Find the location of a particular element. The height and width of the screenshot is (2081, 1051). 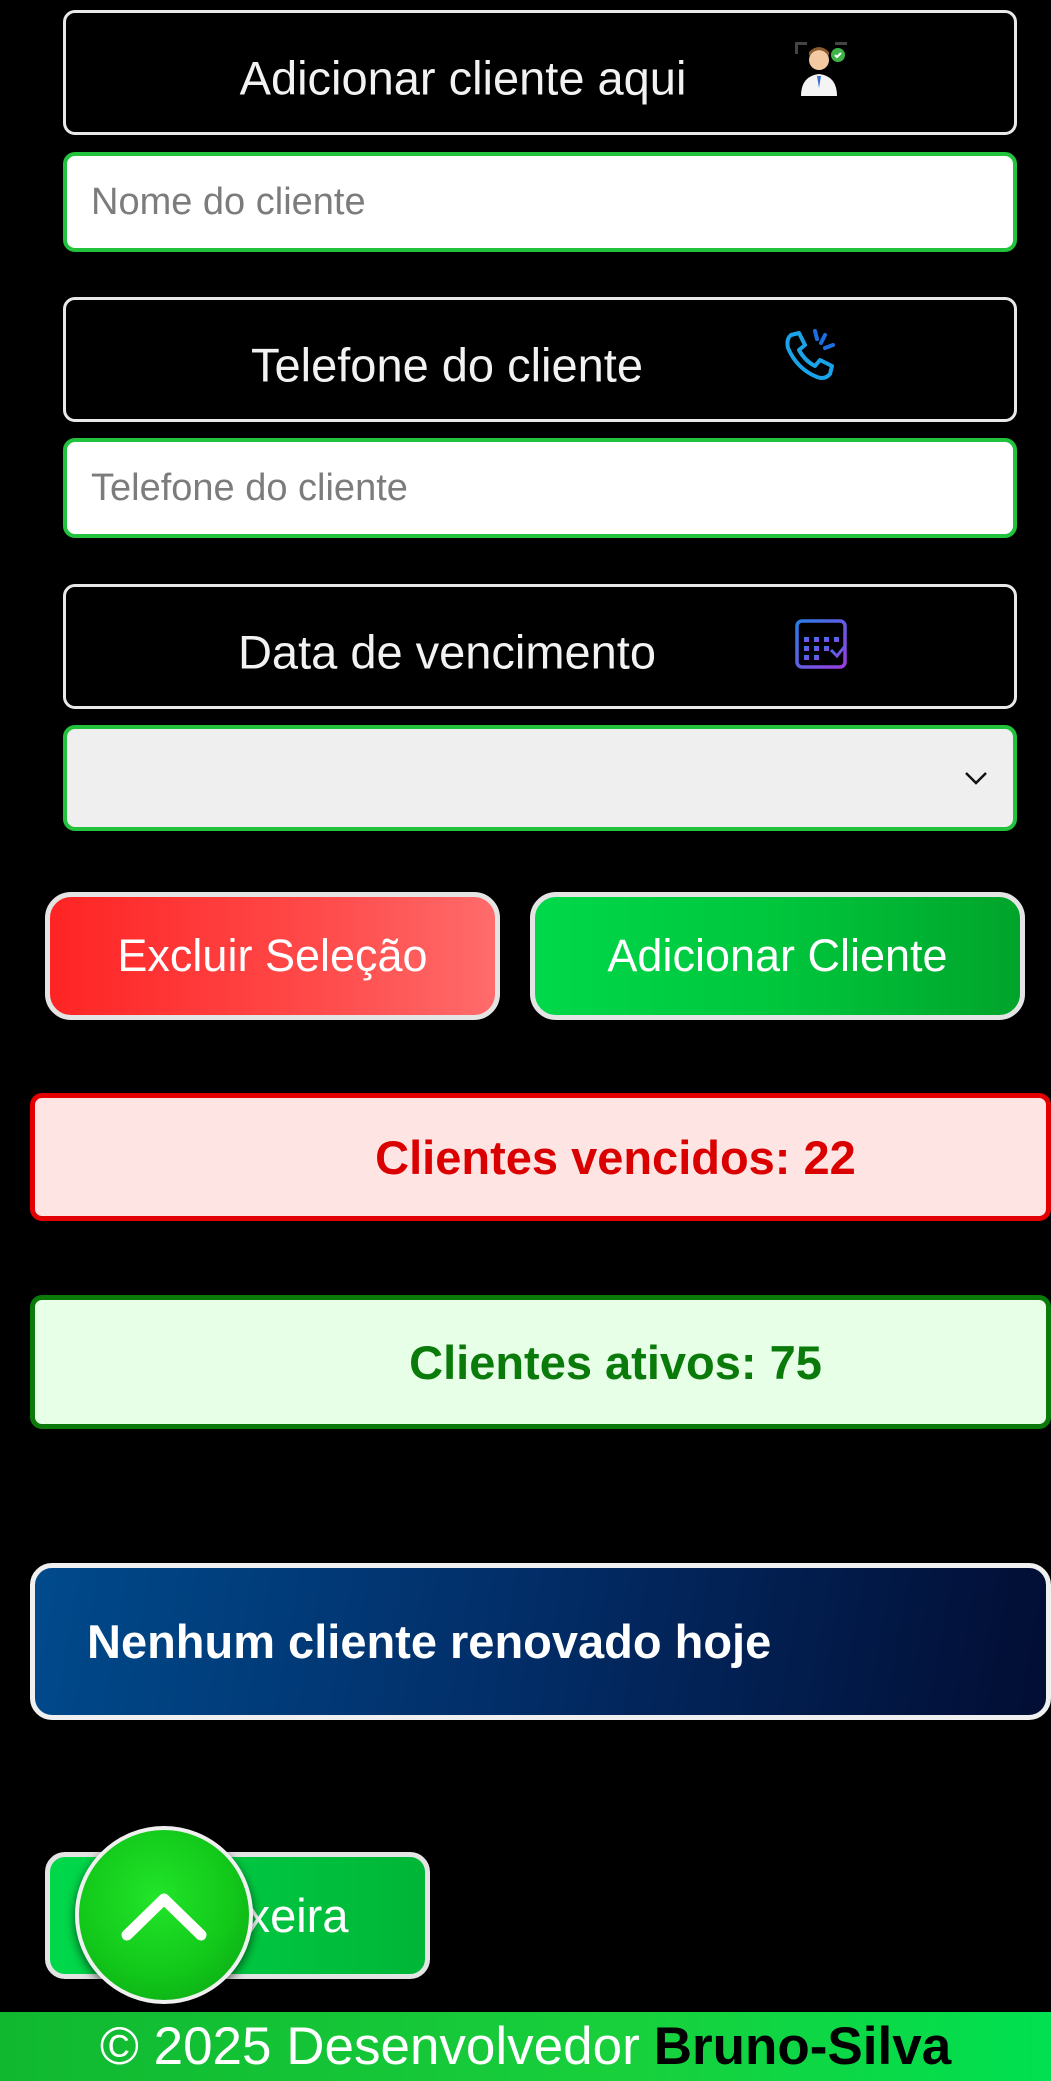

due-date-select is located at coordinates (540, 778).